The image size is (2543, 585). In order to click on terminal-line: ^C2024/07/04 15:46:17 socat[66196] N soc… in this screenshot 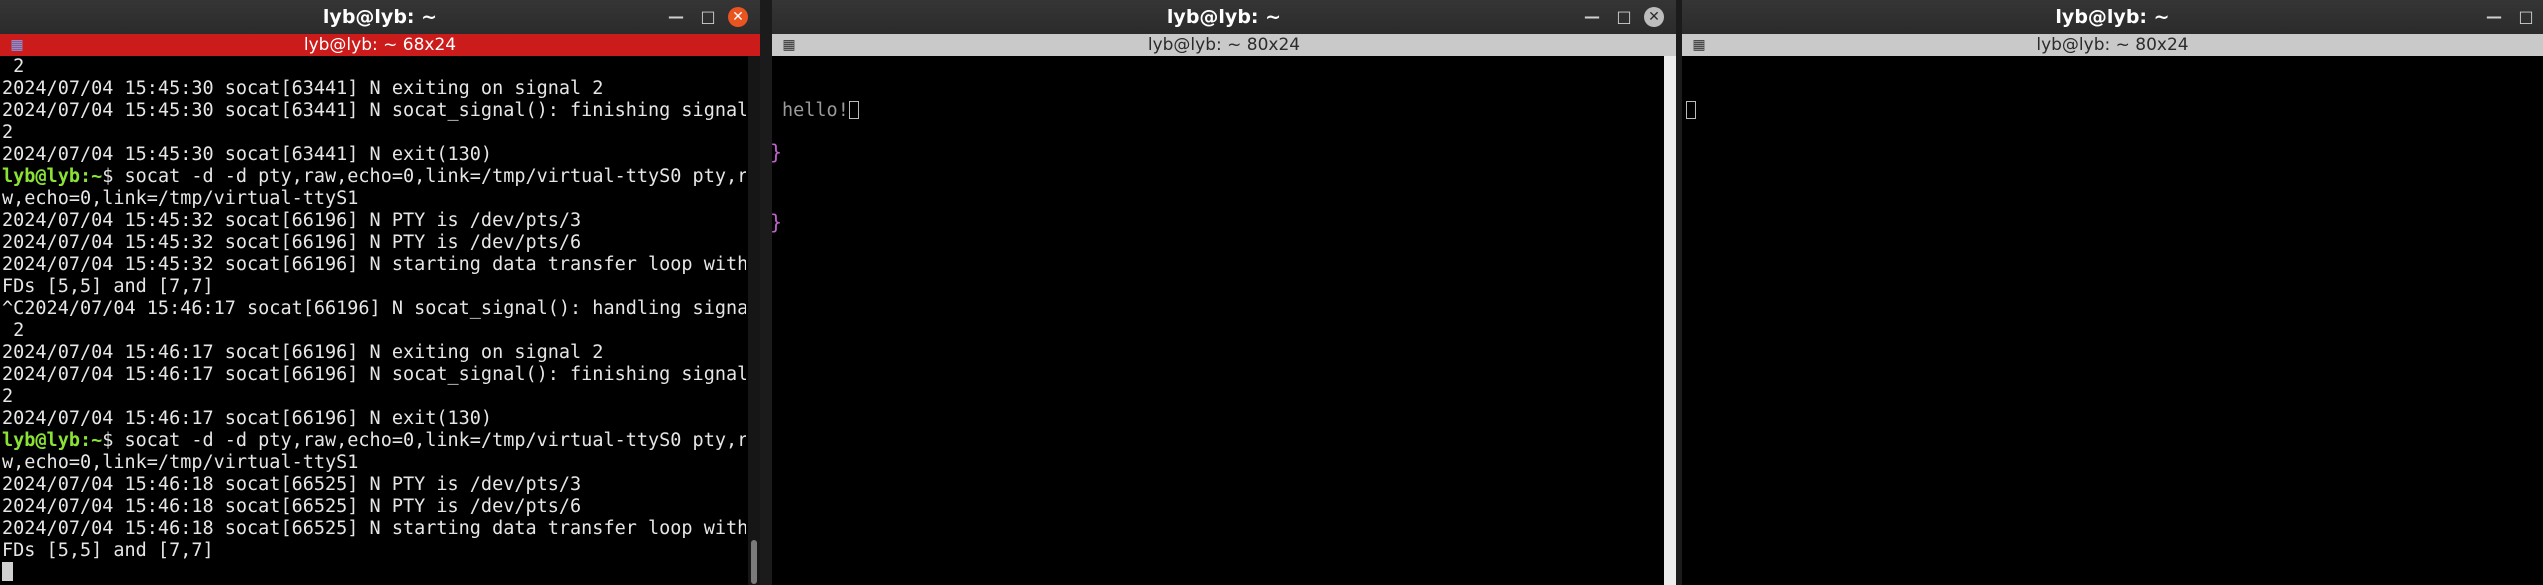, I will do `click(374, 309)`.